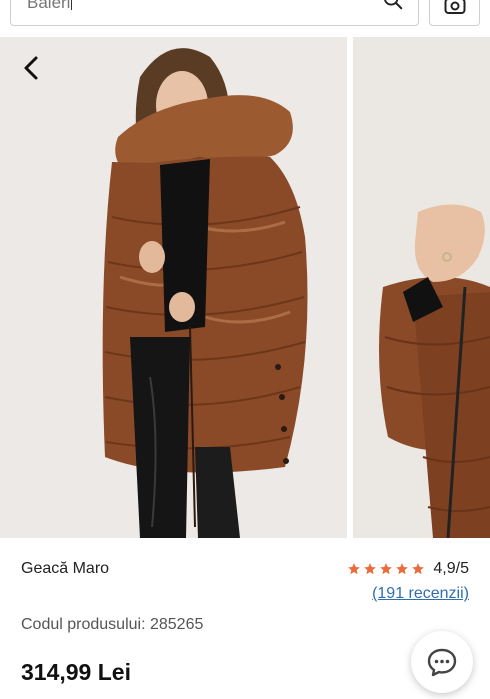  I want to click on product-code-value: 285265, so click(176, 624).